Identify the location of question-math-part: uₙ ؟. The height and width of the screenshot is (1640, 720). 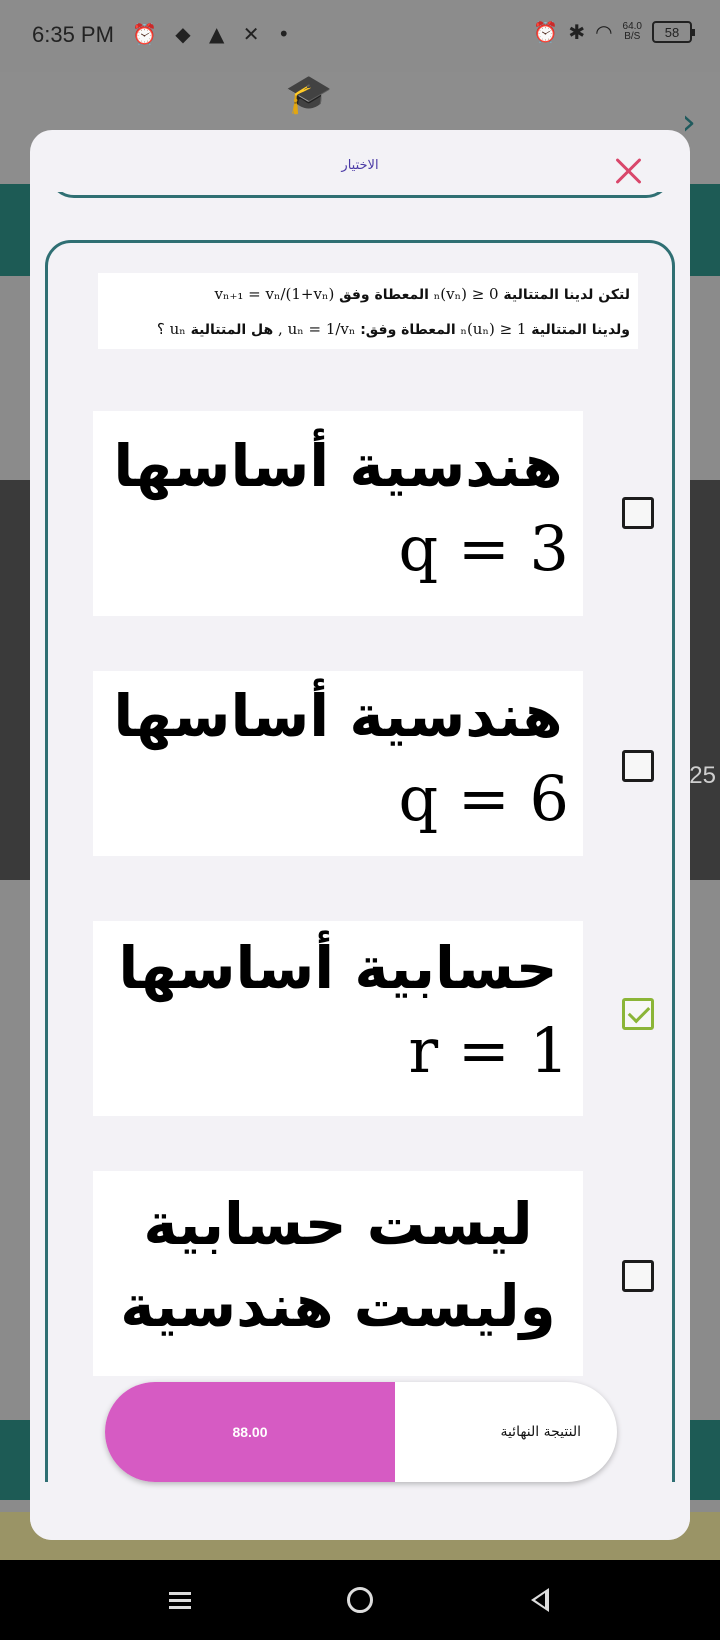
(171, 329).